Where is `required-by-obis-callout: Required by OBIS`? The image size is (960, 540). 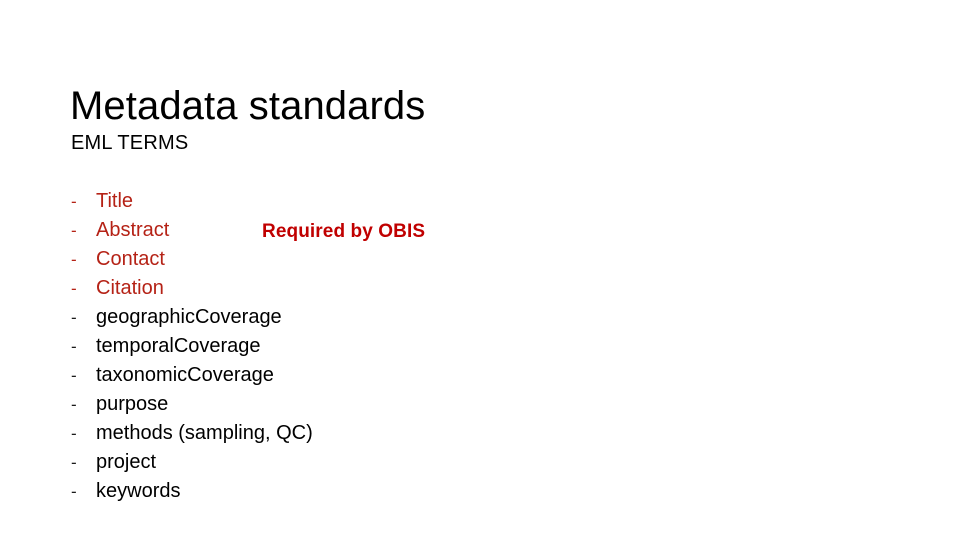 required-by-obis-callout: Required by OBIS is located at coordinates (344, 231).